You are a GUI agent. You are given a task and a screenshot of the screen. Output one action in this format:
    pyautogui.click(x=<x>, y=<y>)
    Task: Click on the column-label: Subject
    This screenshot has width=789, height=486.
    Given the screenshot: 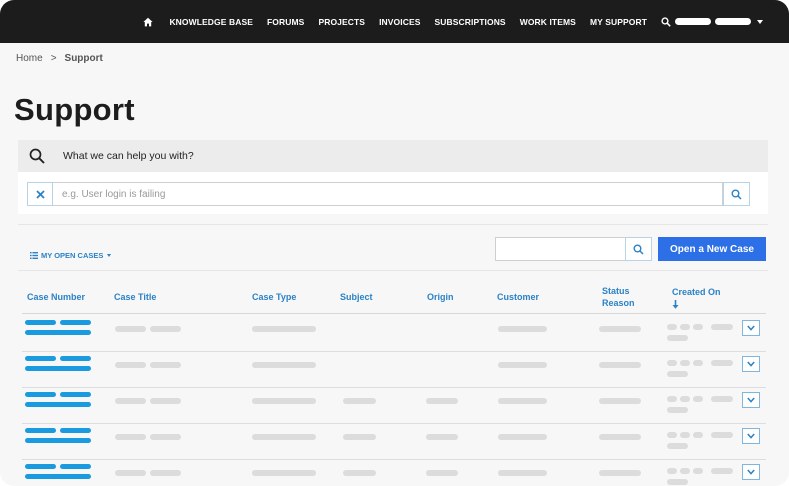 What is the action you would take?
    pyautogui.click(x=356, y=297)
    